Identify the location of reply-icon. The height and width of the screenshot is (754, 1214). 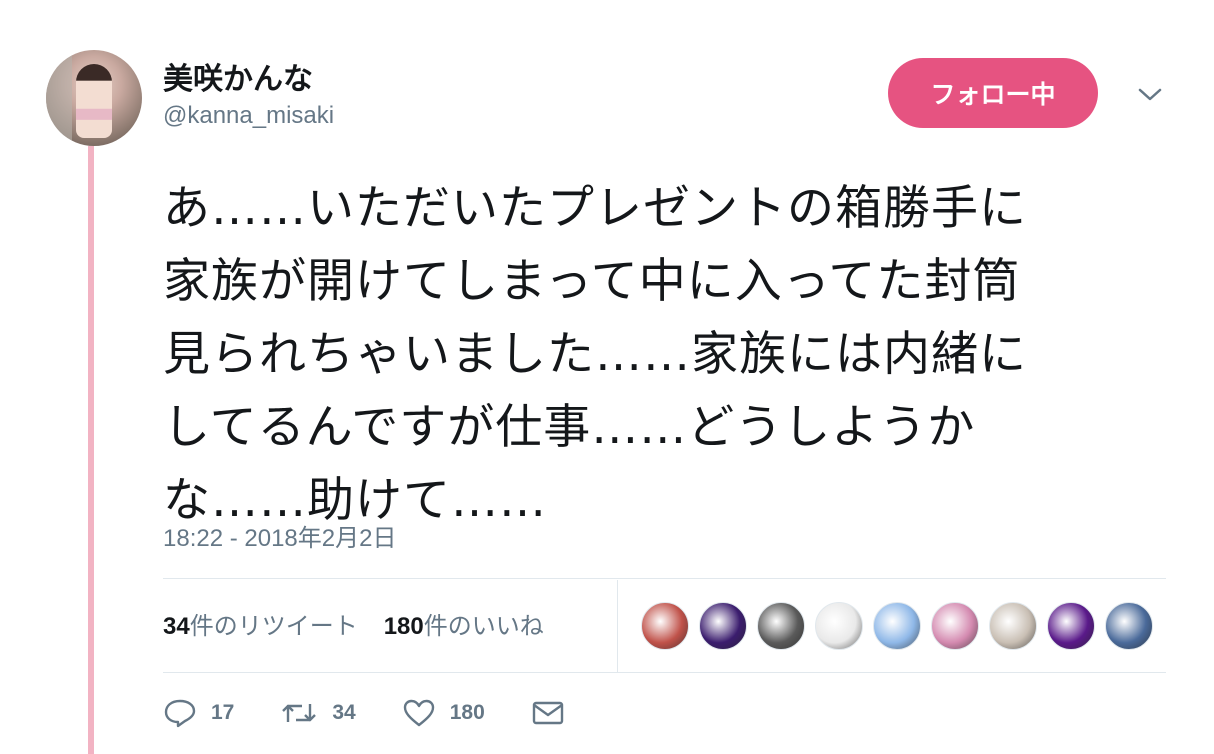
(180, 713).